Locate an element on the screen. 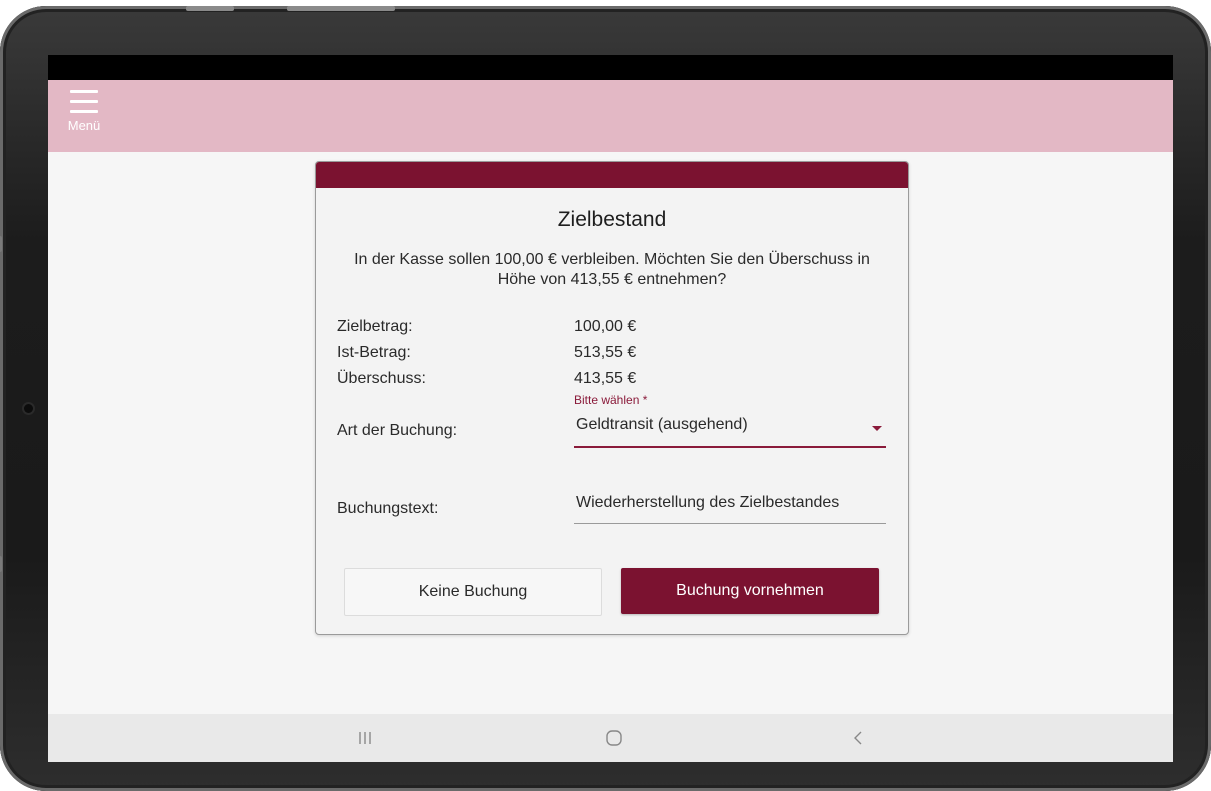 The width and height of the screenshot is (1211, 791). power-button is located at coordinates (341, 8).